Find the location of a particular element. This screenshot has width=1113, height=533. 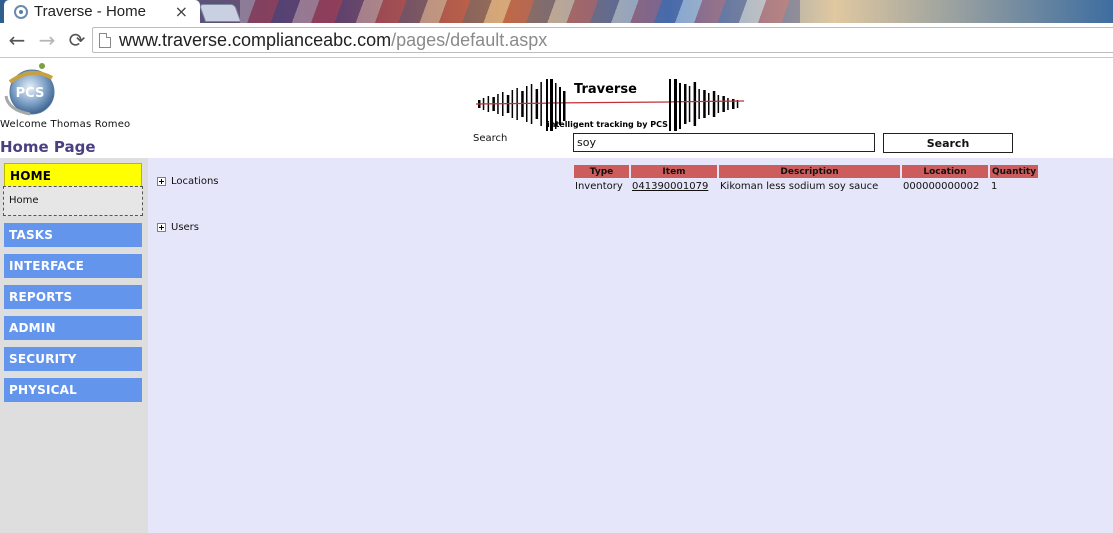

cell-location: 000000000002 is located at coordinates (941, 186).